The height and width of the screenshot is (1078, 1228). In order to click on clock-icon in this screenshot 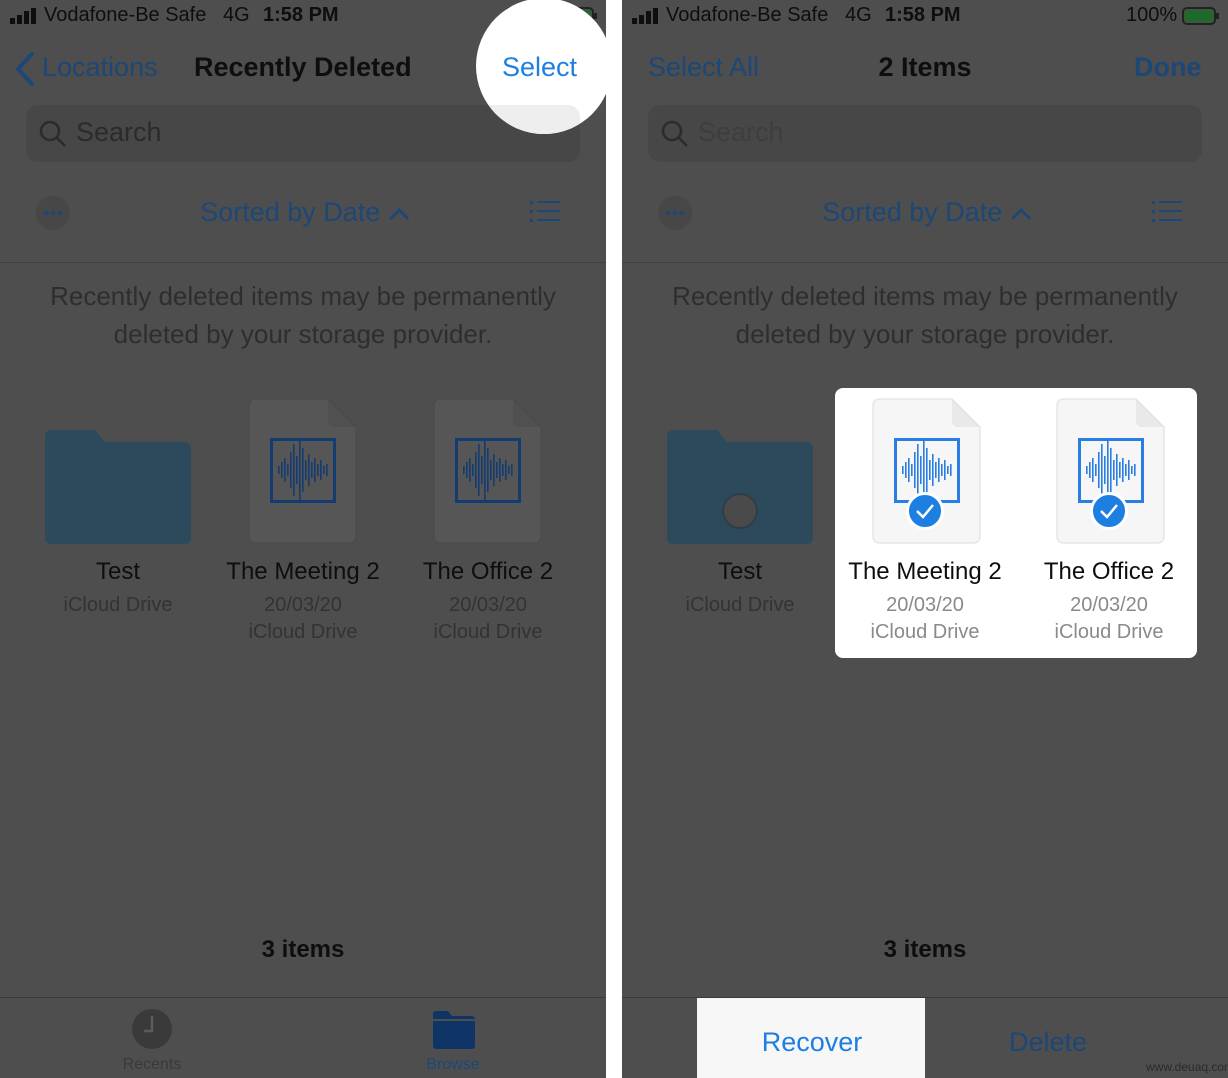, I will do `click(152, 1029)`.